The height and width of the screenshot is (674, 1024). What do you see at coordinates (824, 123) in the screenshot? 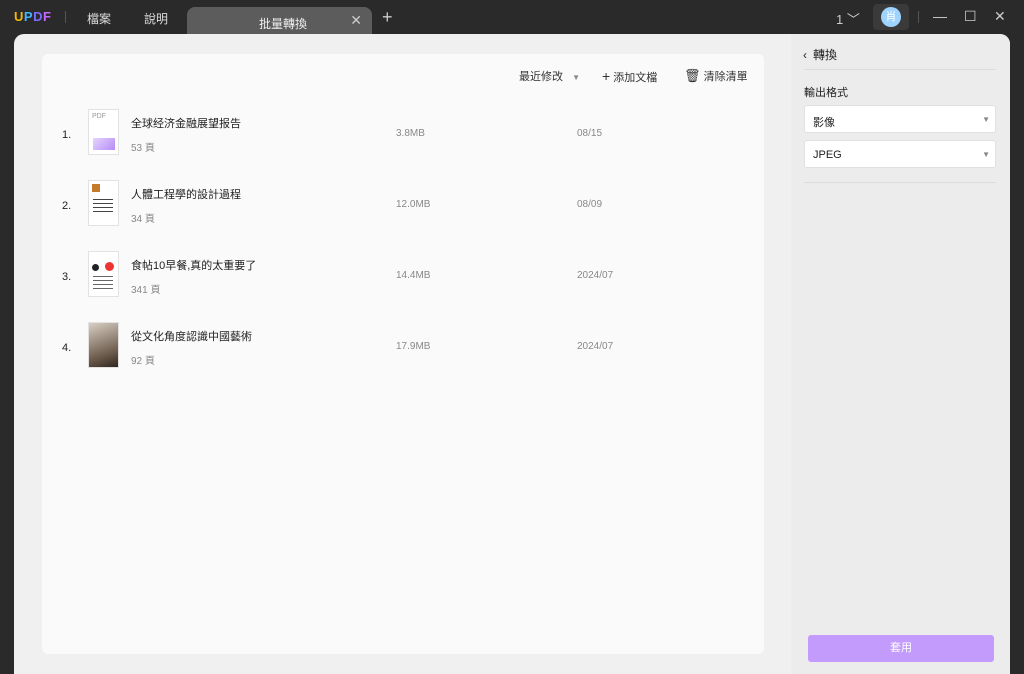
I see `format-value: 影像` at bounding box center [824, 123].